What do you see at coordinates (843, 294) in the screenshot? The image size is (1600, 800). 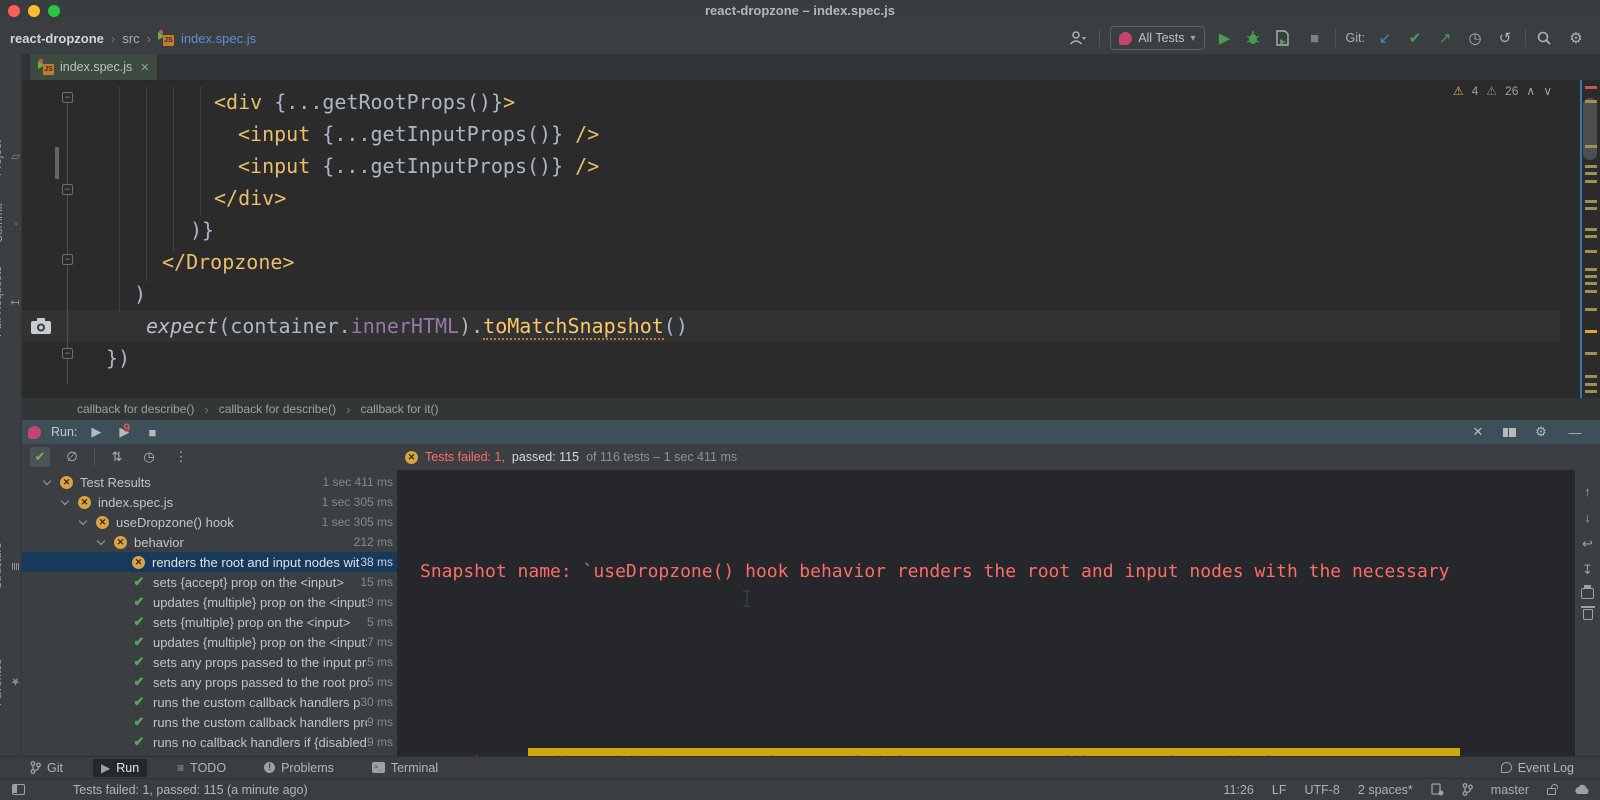 I see `code-line: )` at bounding box center [843, 294].